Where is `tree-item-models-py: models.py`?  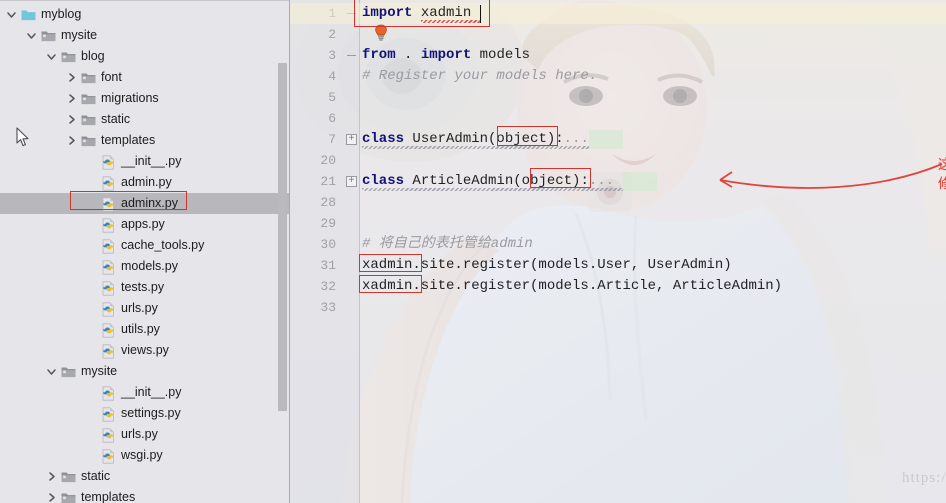
tree-item-models-py: models.py is located at coordinates (144, 266).